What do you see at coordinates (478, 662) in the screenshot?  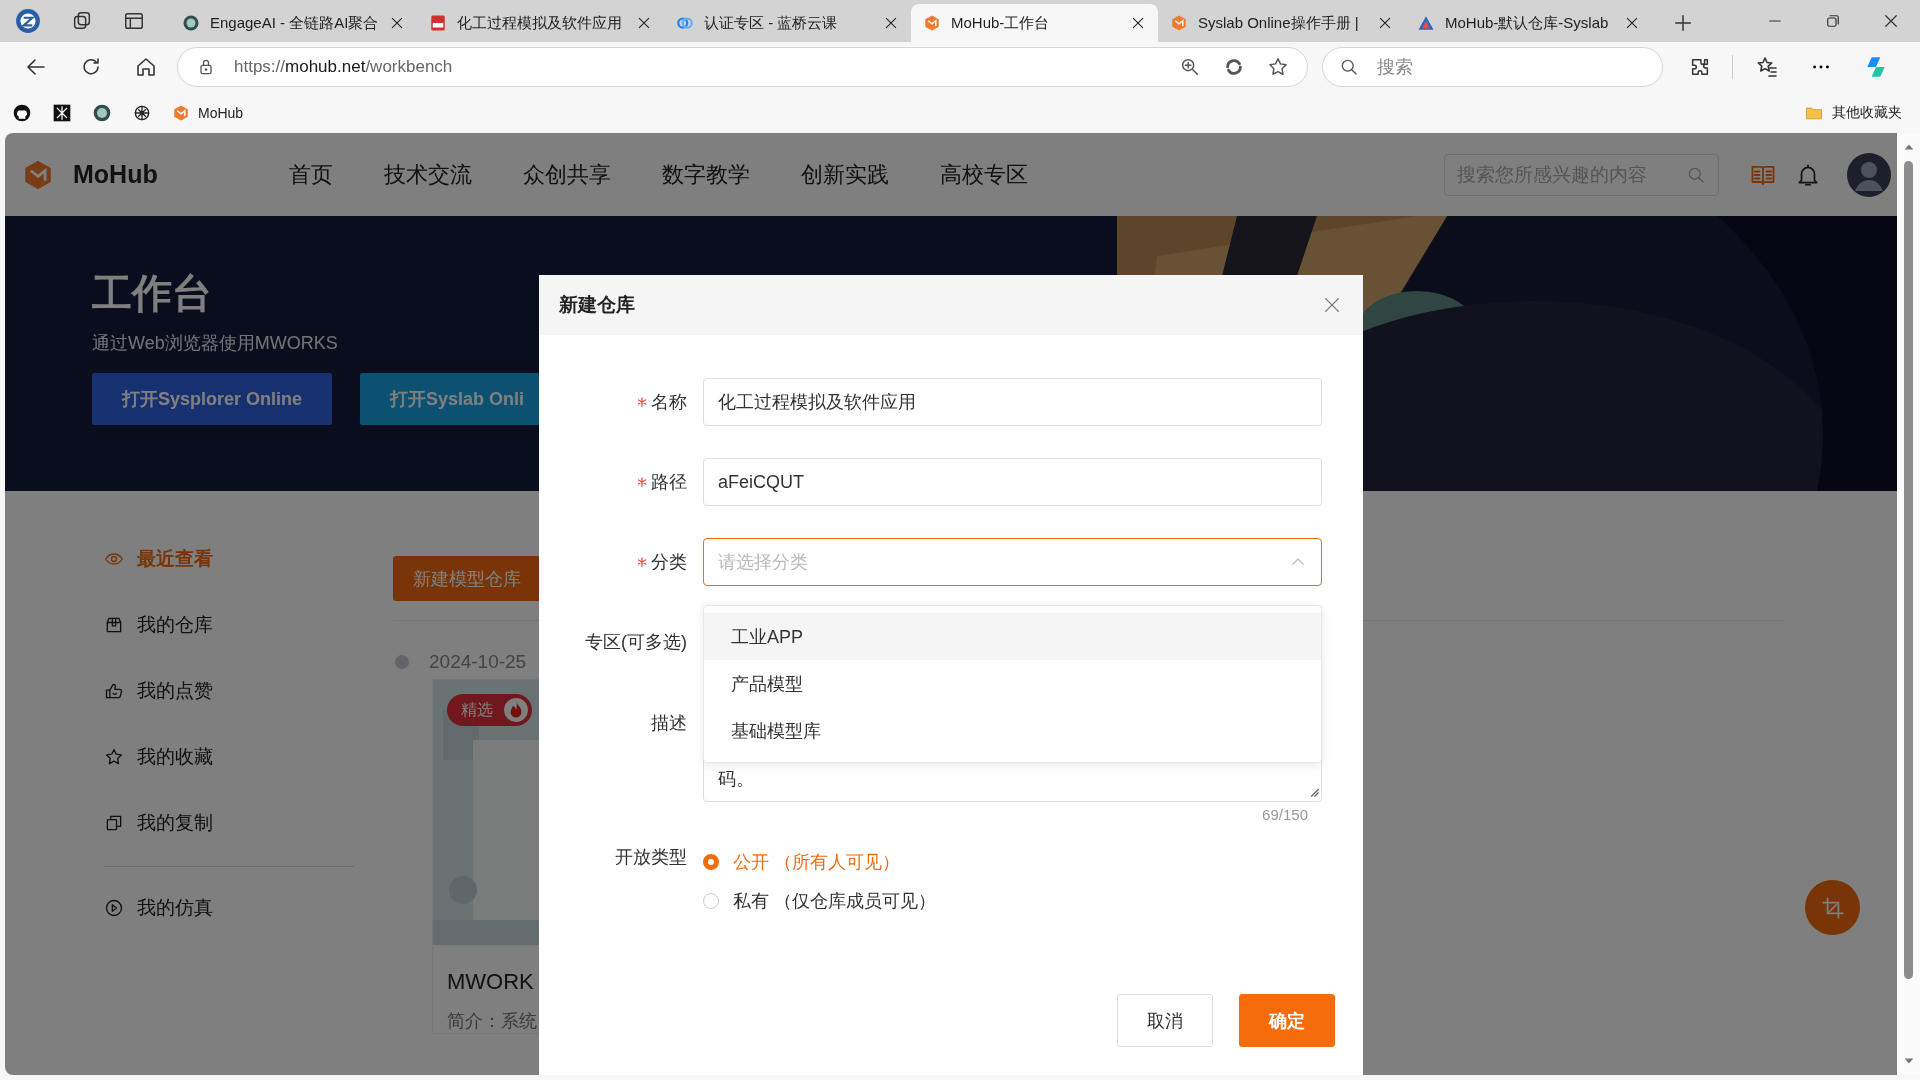 I see `entry-date: 2024-10-25` at bounding box center [478, 662].